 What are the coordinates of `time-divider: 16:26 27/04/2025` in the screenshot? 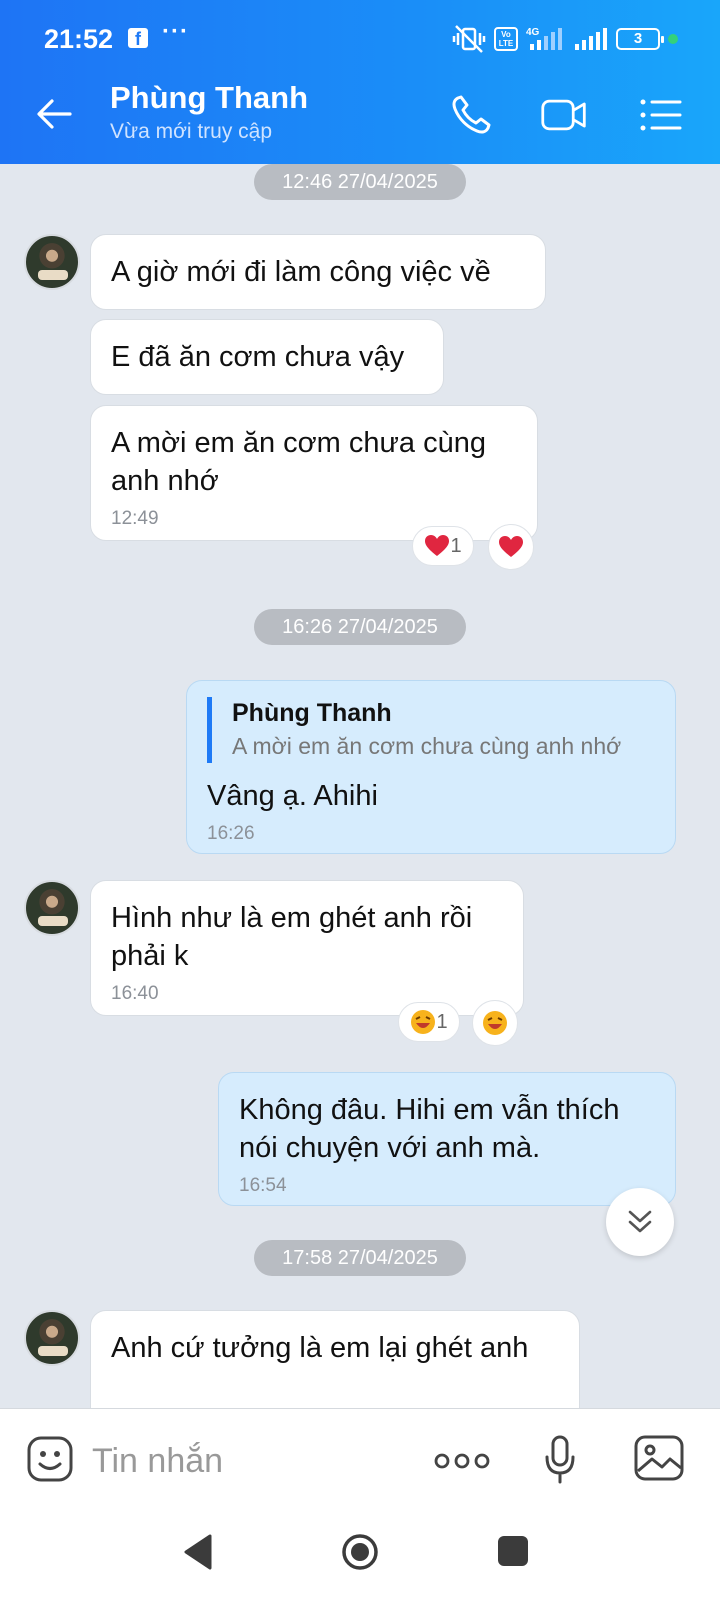 It's located at (360, 627).